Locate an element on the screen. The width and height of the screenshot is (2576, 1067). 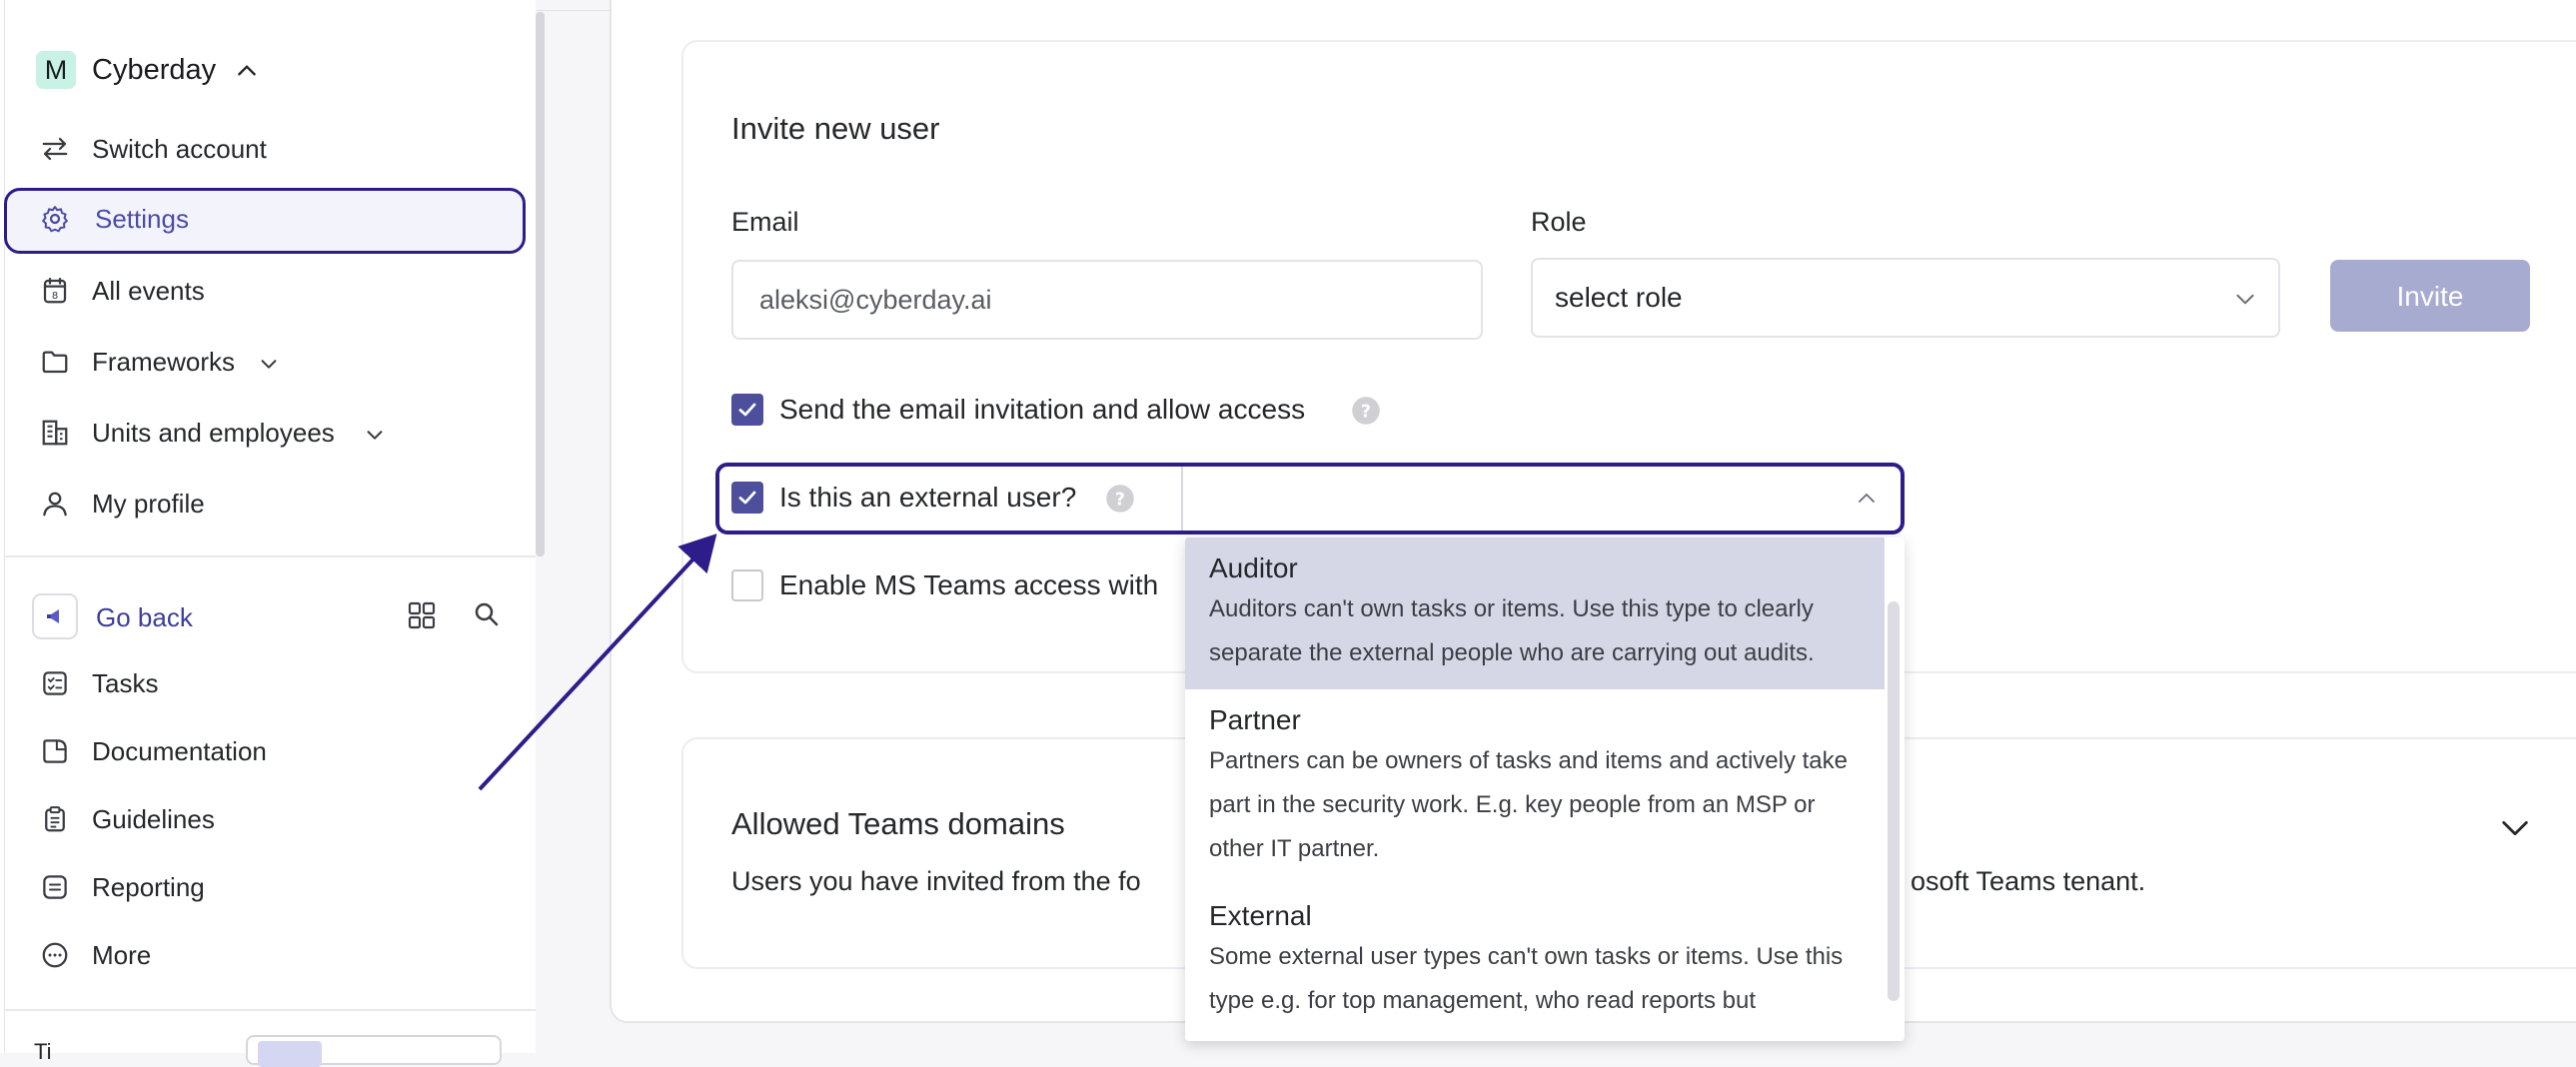
sidebar-item-label: My profile is located at coordinates (148, 504).